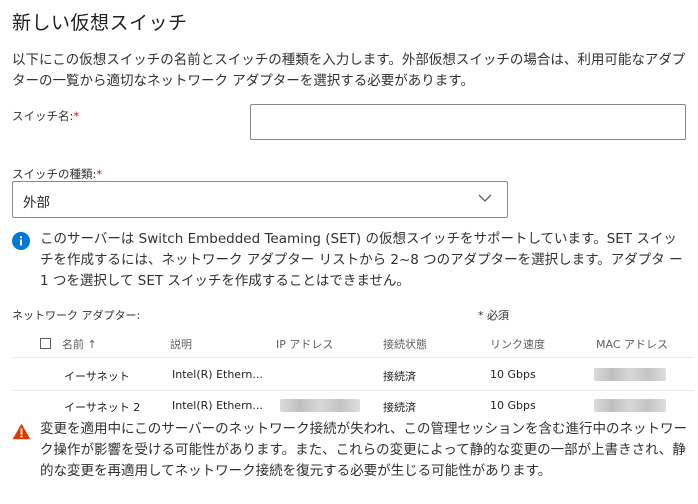  What do you see at coordinates (304, 344) in the screenshot?
I see `column-header-ip: IP アドレス` at bounding box center [304, 344].